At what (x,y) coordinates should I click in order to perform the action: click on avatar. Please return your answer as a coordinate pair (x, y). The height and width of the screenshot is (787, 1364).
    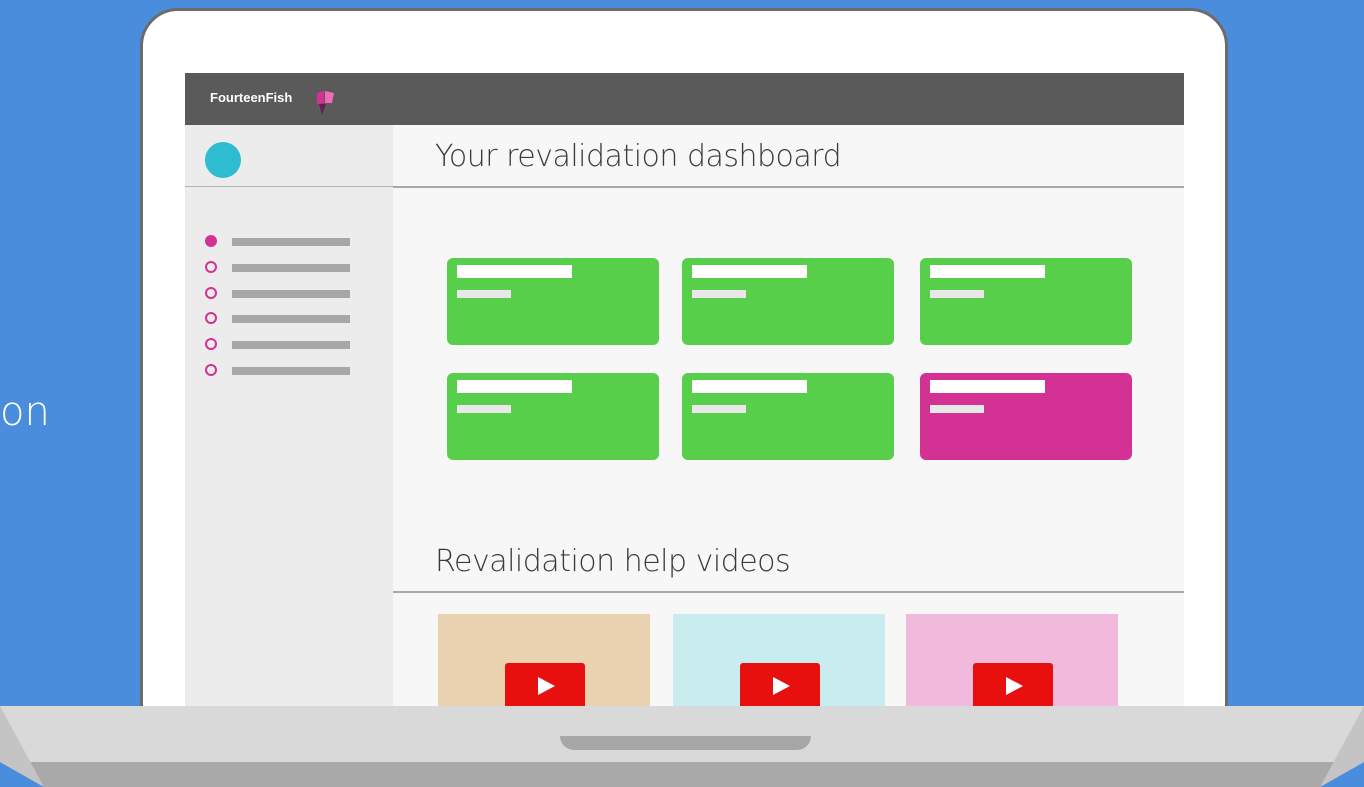
    Looking at the image, I should click on (223, 160).